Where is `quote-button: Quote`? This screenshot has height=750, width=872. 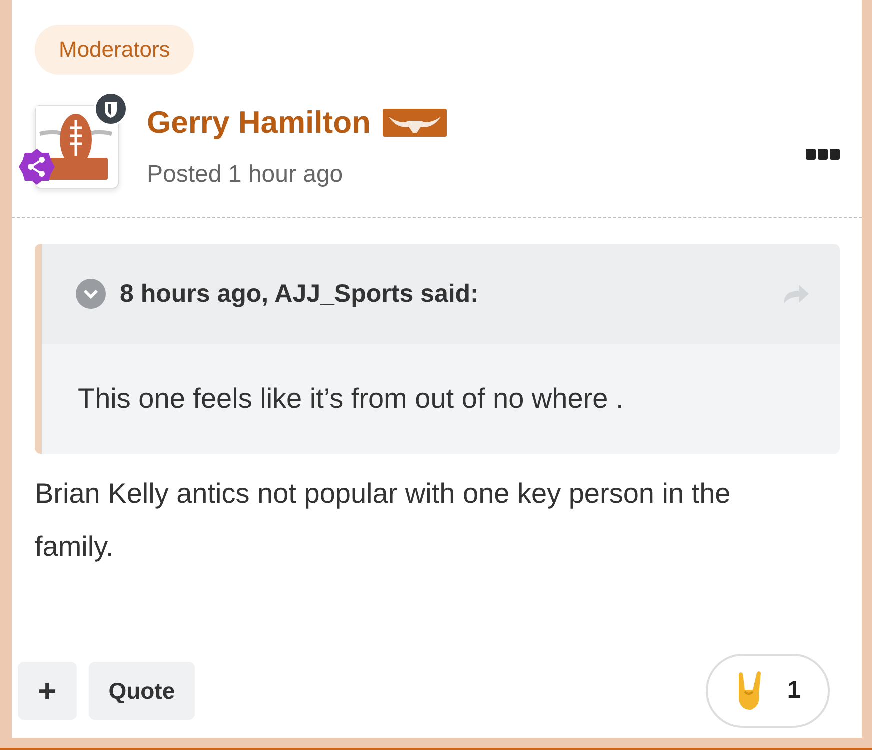
quote-button: Quote is located at coordinates (142, 691).